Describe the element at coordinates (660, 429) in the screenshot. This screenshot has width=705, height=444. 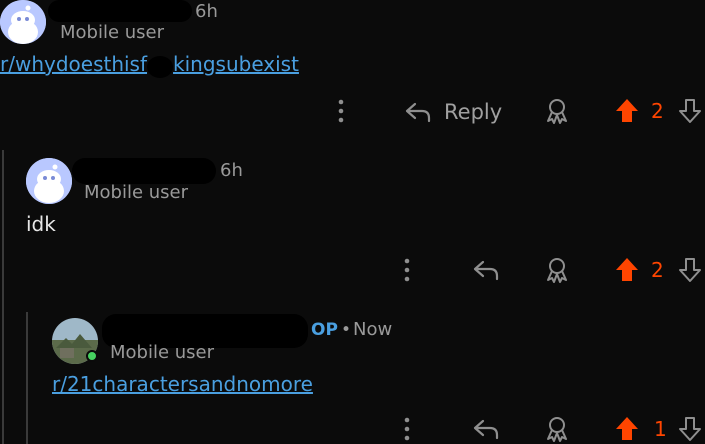
I see `vote-score: 1` at that location.